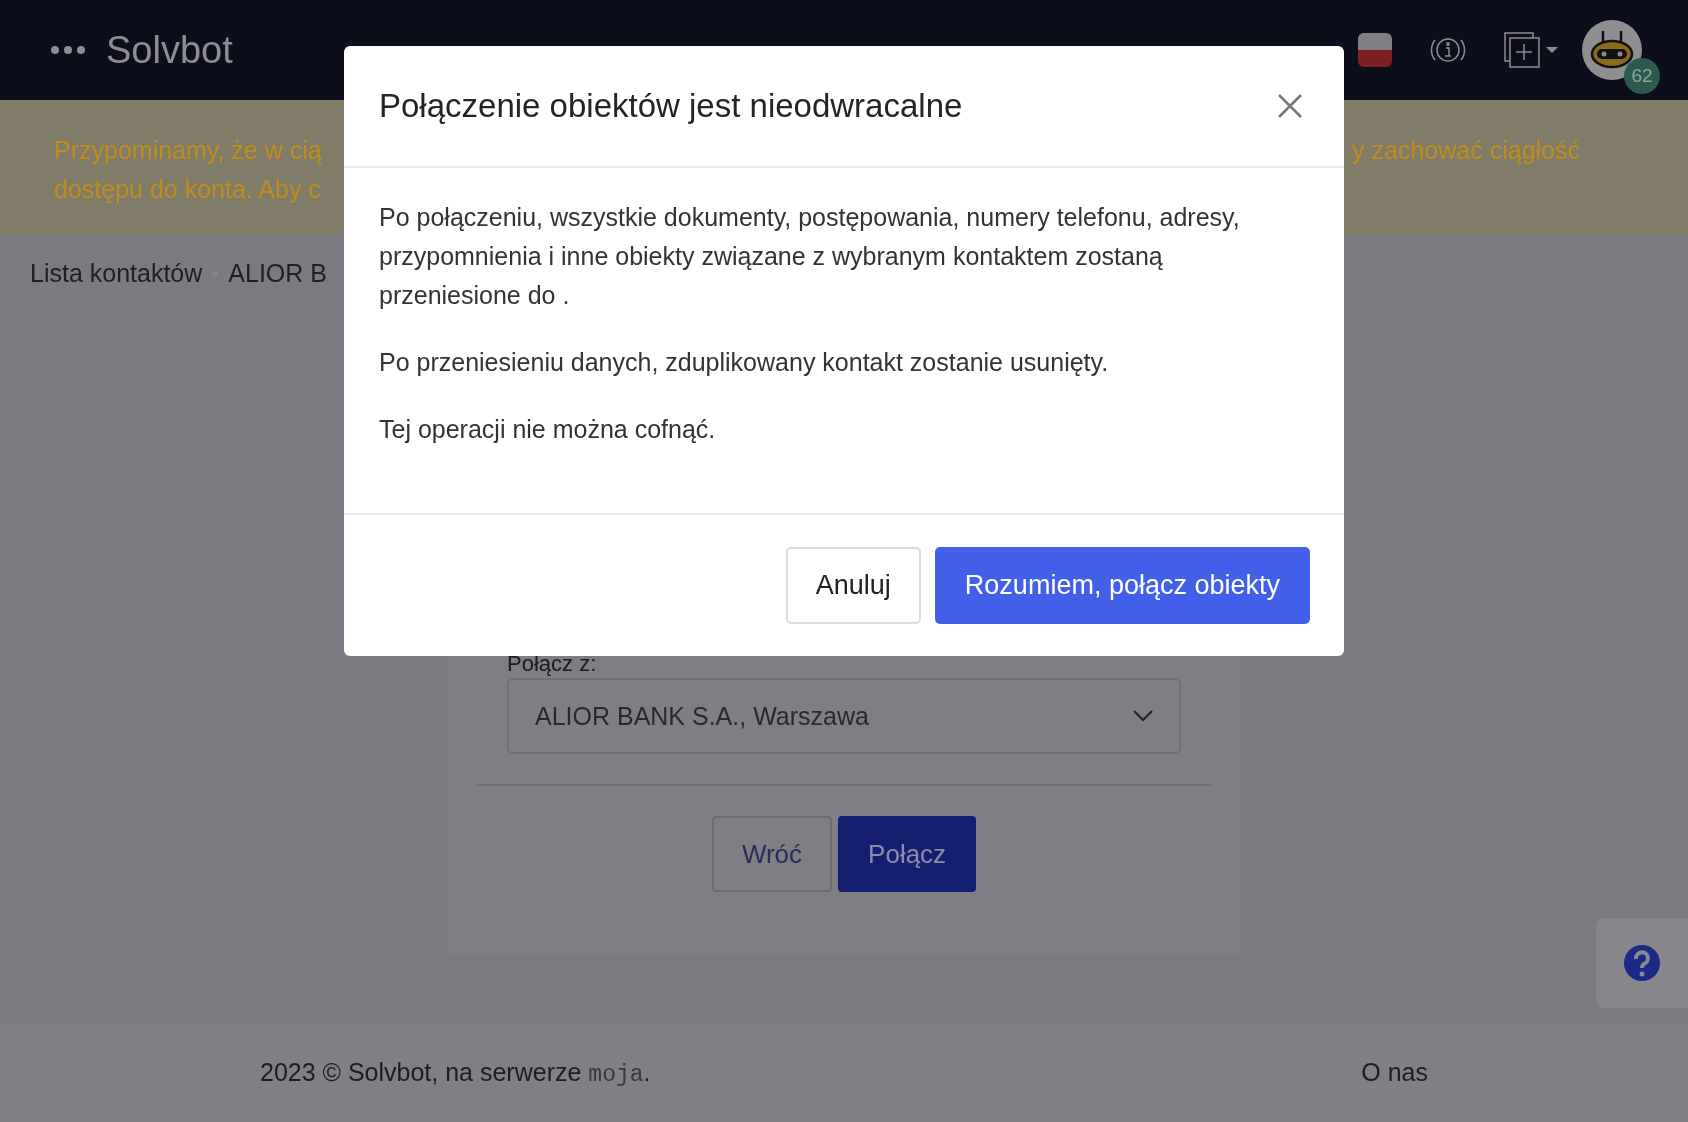  What do you see at coordinates (548, 429) in the screenshot?
I see `dialog-paragraph: Tej operacji nie można cofnąć.` at bounding box center [548, 429].